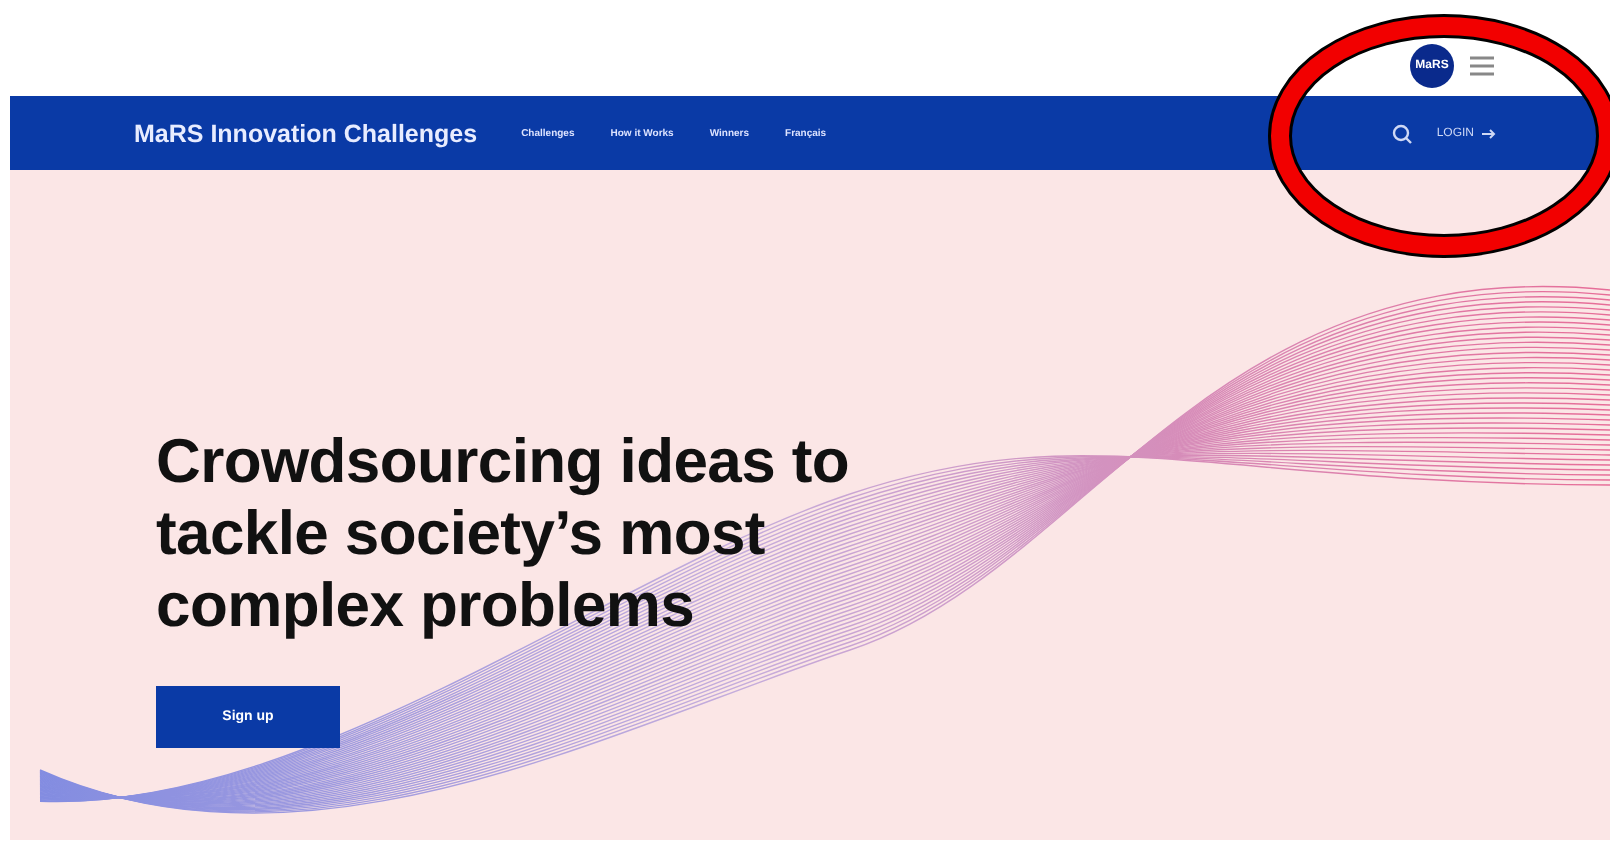  I want to click on site-title: MaRS Innovation Challenges, so click(306, 133).